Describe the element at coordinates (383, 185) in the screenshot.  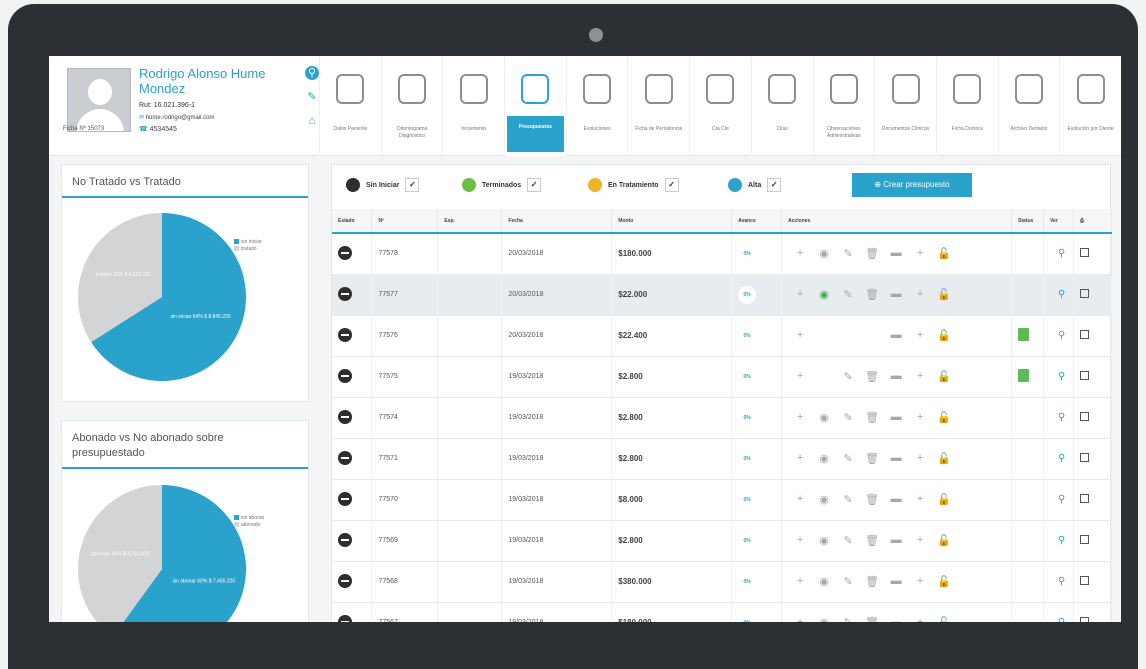
I see `filter-sin-iniciar: Sin Iniciar ✓` at that location.